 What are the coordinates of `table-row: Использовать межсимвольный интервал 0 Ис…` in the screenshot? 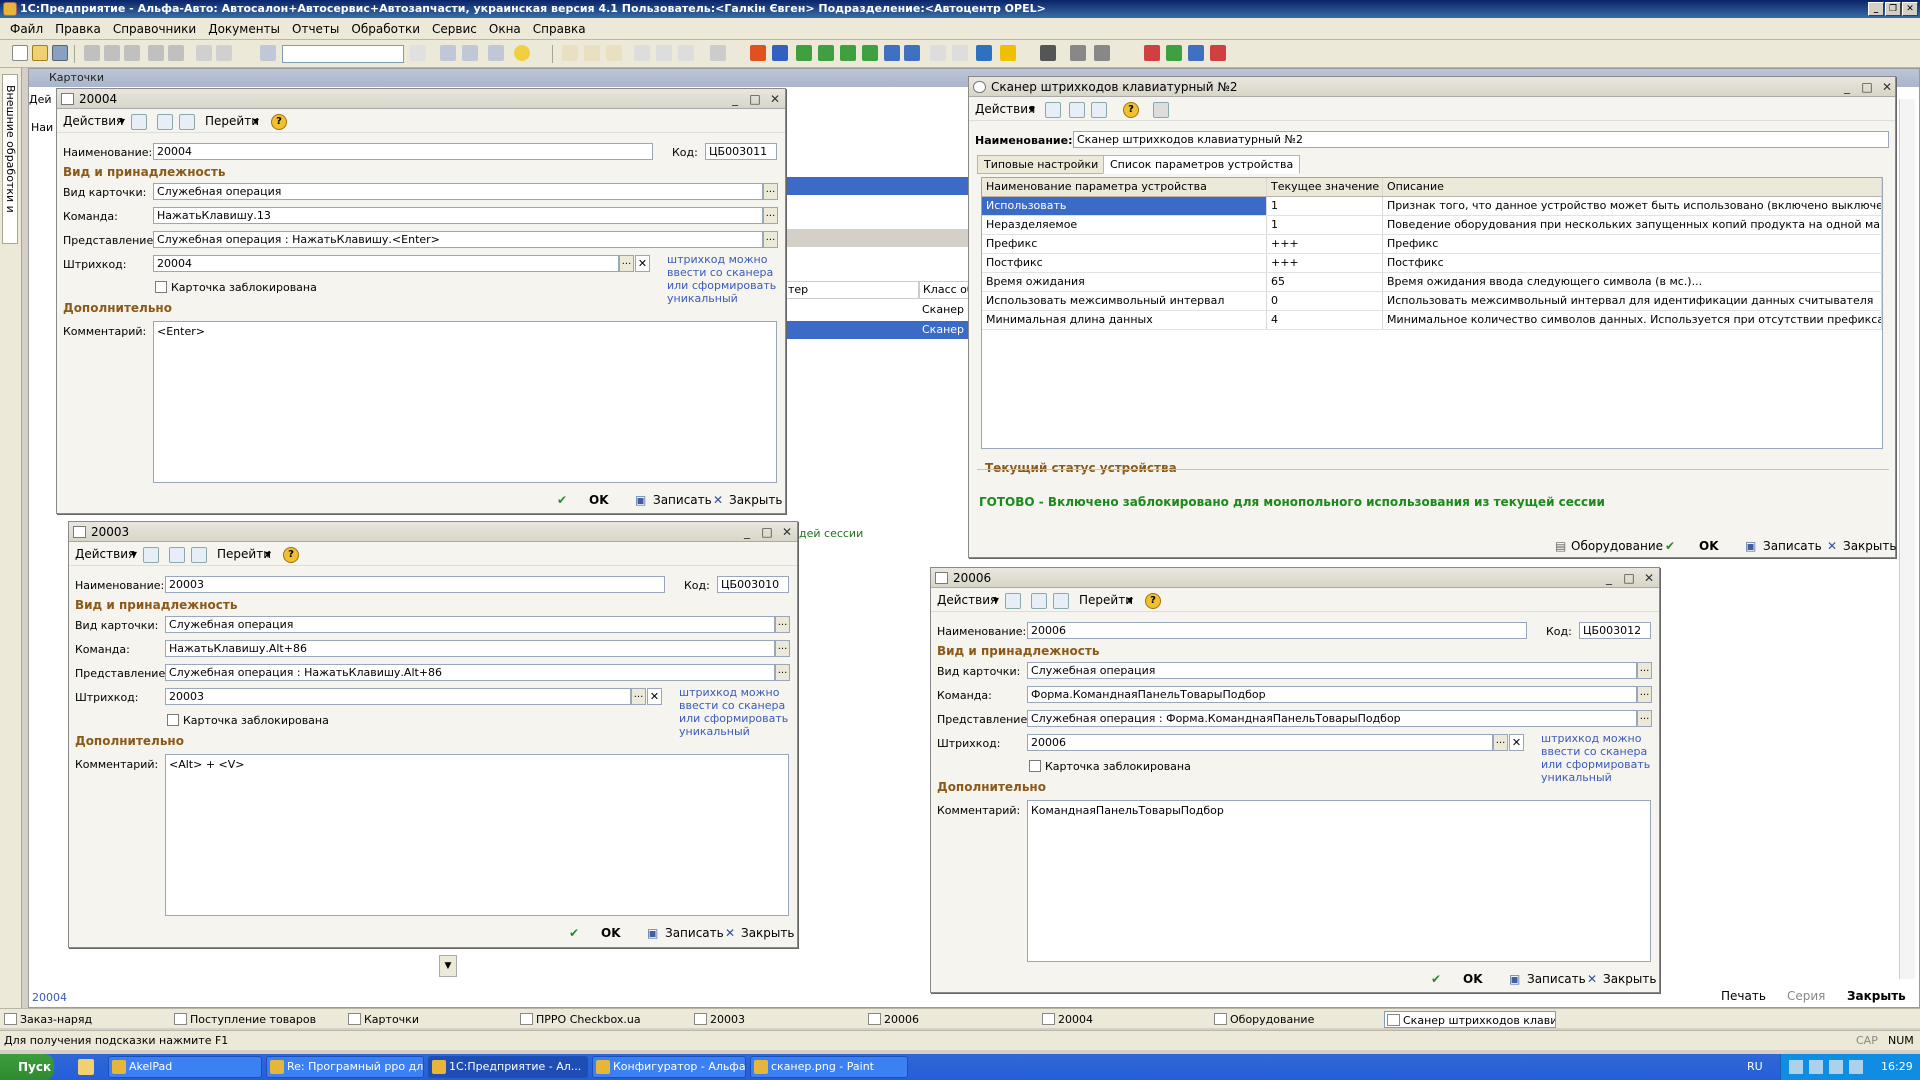 It's located at (1432, 301).